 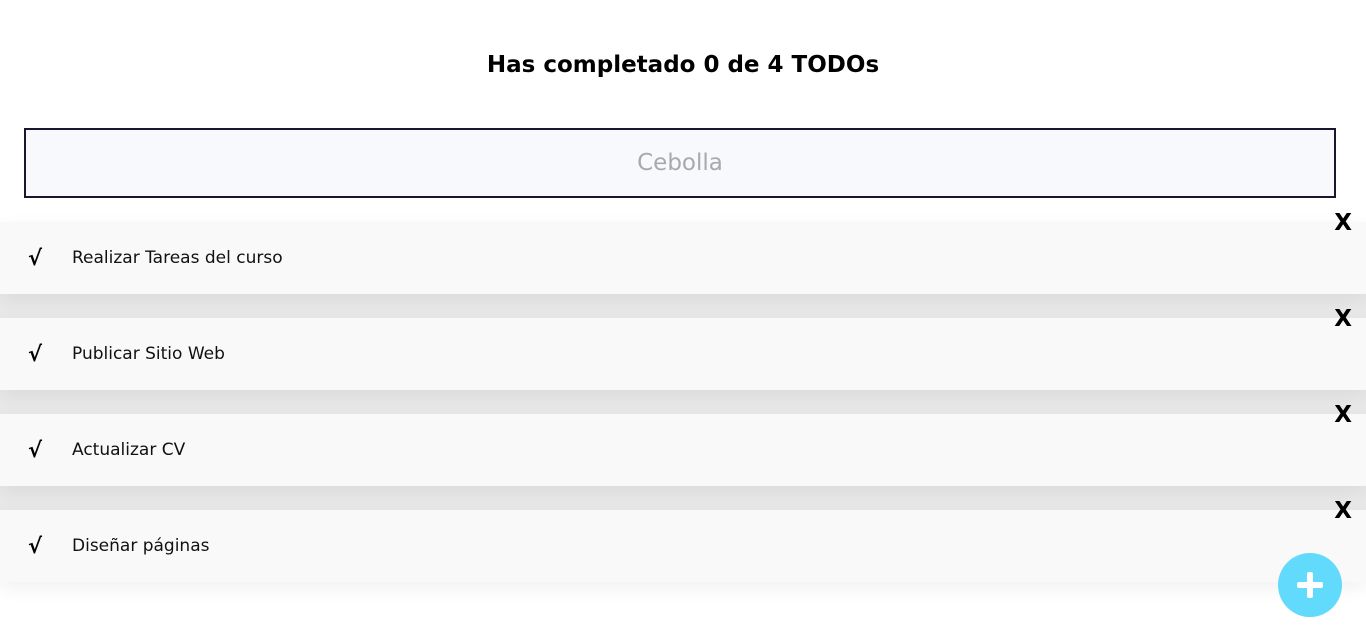 I want to click on todo-item: √ Publicar Sitio Web X, so click(x=683, y=348).